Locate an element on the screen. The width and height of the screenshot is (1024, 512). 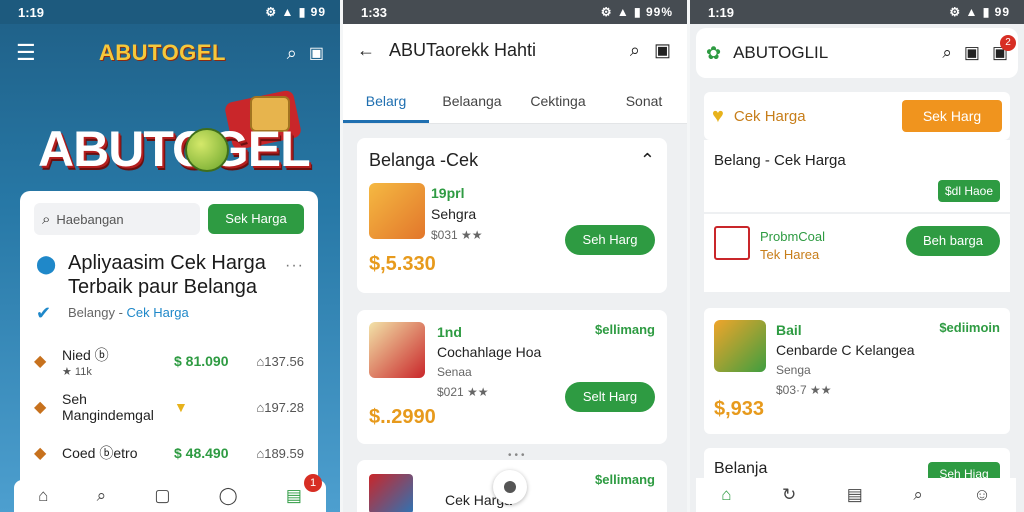
check-price-button: Seh Harg is located at coordinates (610, 240).